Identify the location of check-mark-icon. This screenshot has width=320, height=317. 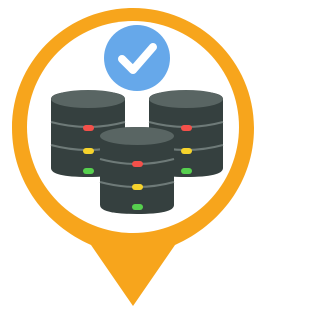
(137, 58).